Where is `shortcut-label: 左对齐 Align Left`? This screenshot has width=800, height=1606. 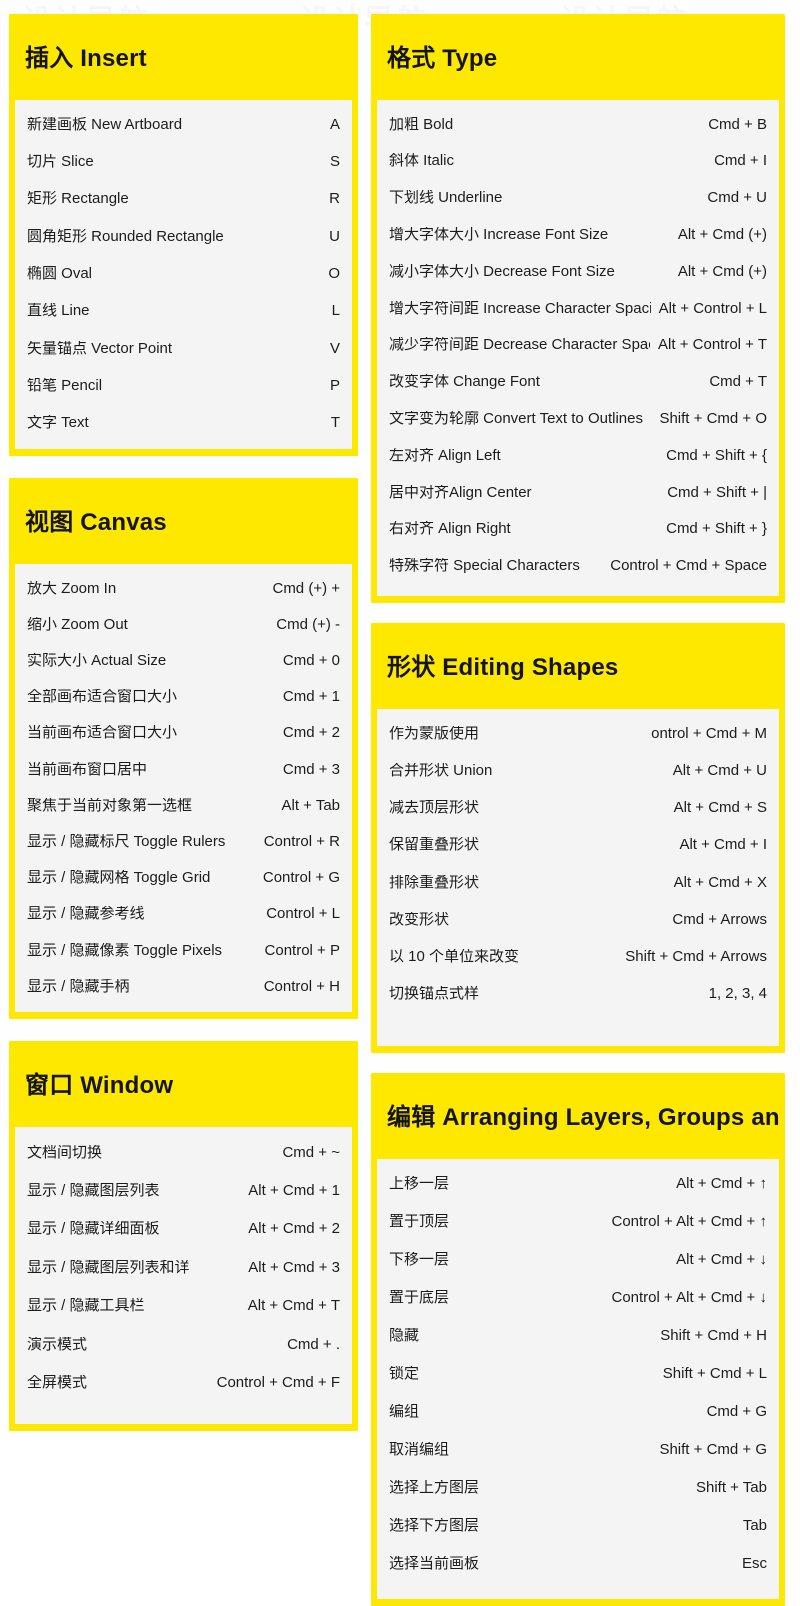
shortcut-label: 左对齐 Align Left is located at coordinates (445, 455).